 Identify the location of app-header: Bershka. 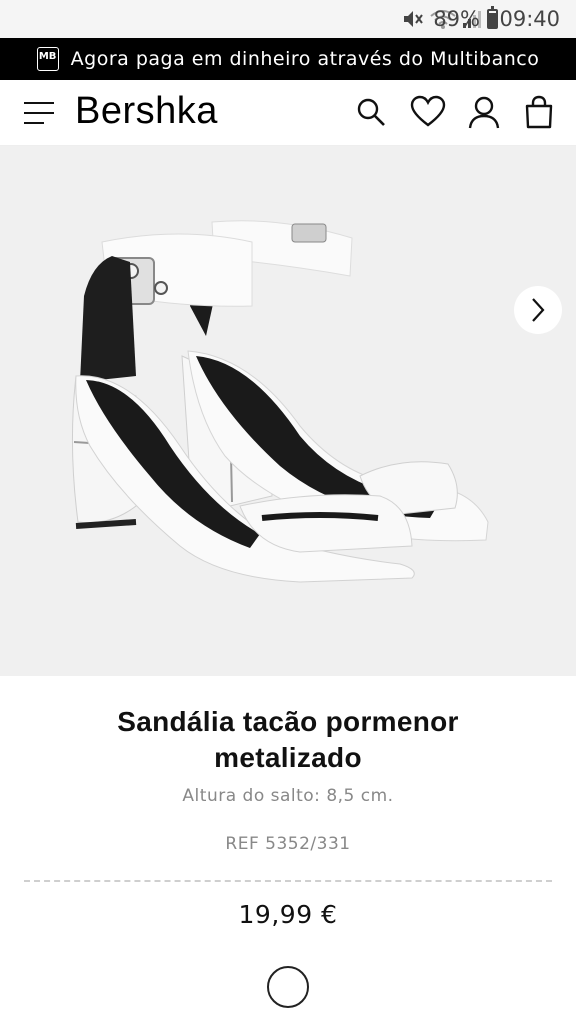
(288, 113).